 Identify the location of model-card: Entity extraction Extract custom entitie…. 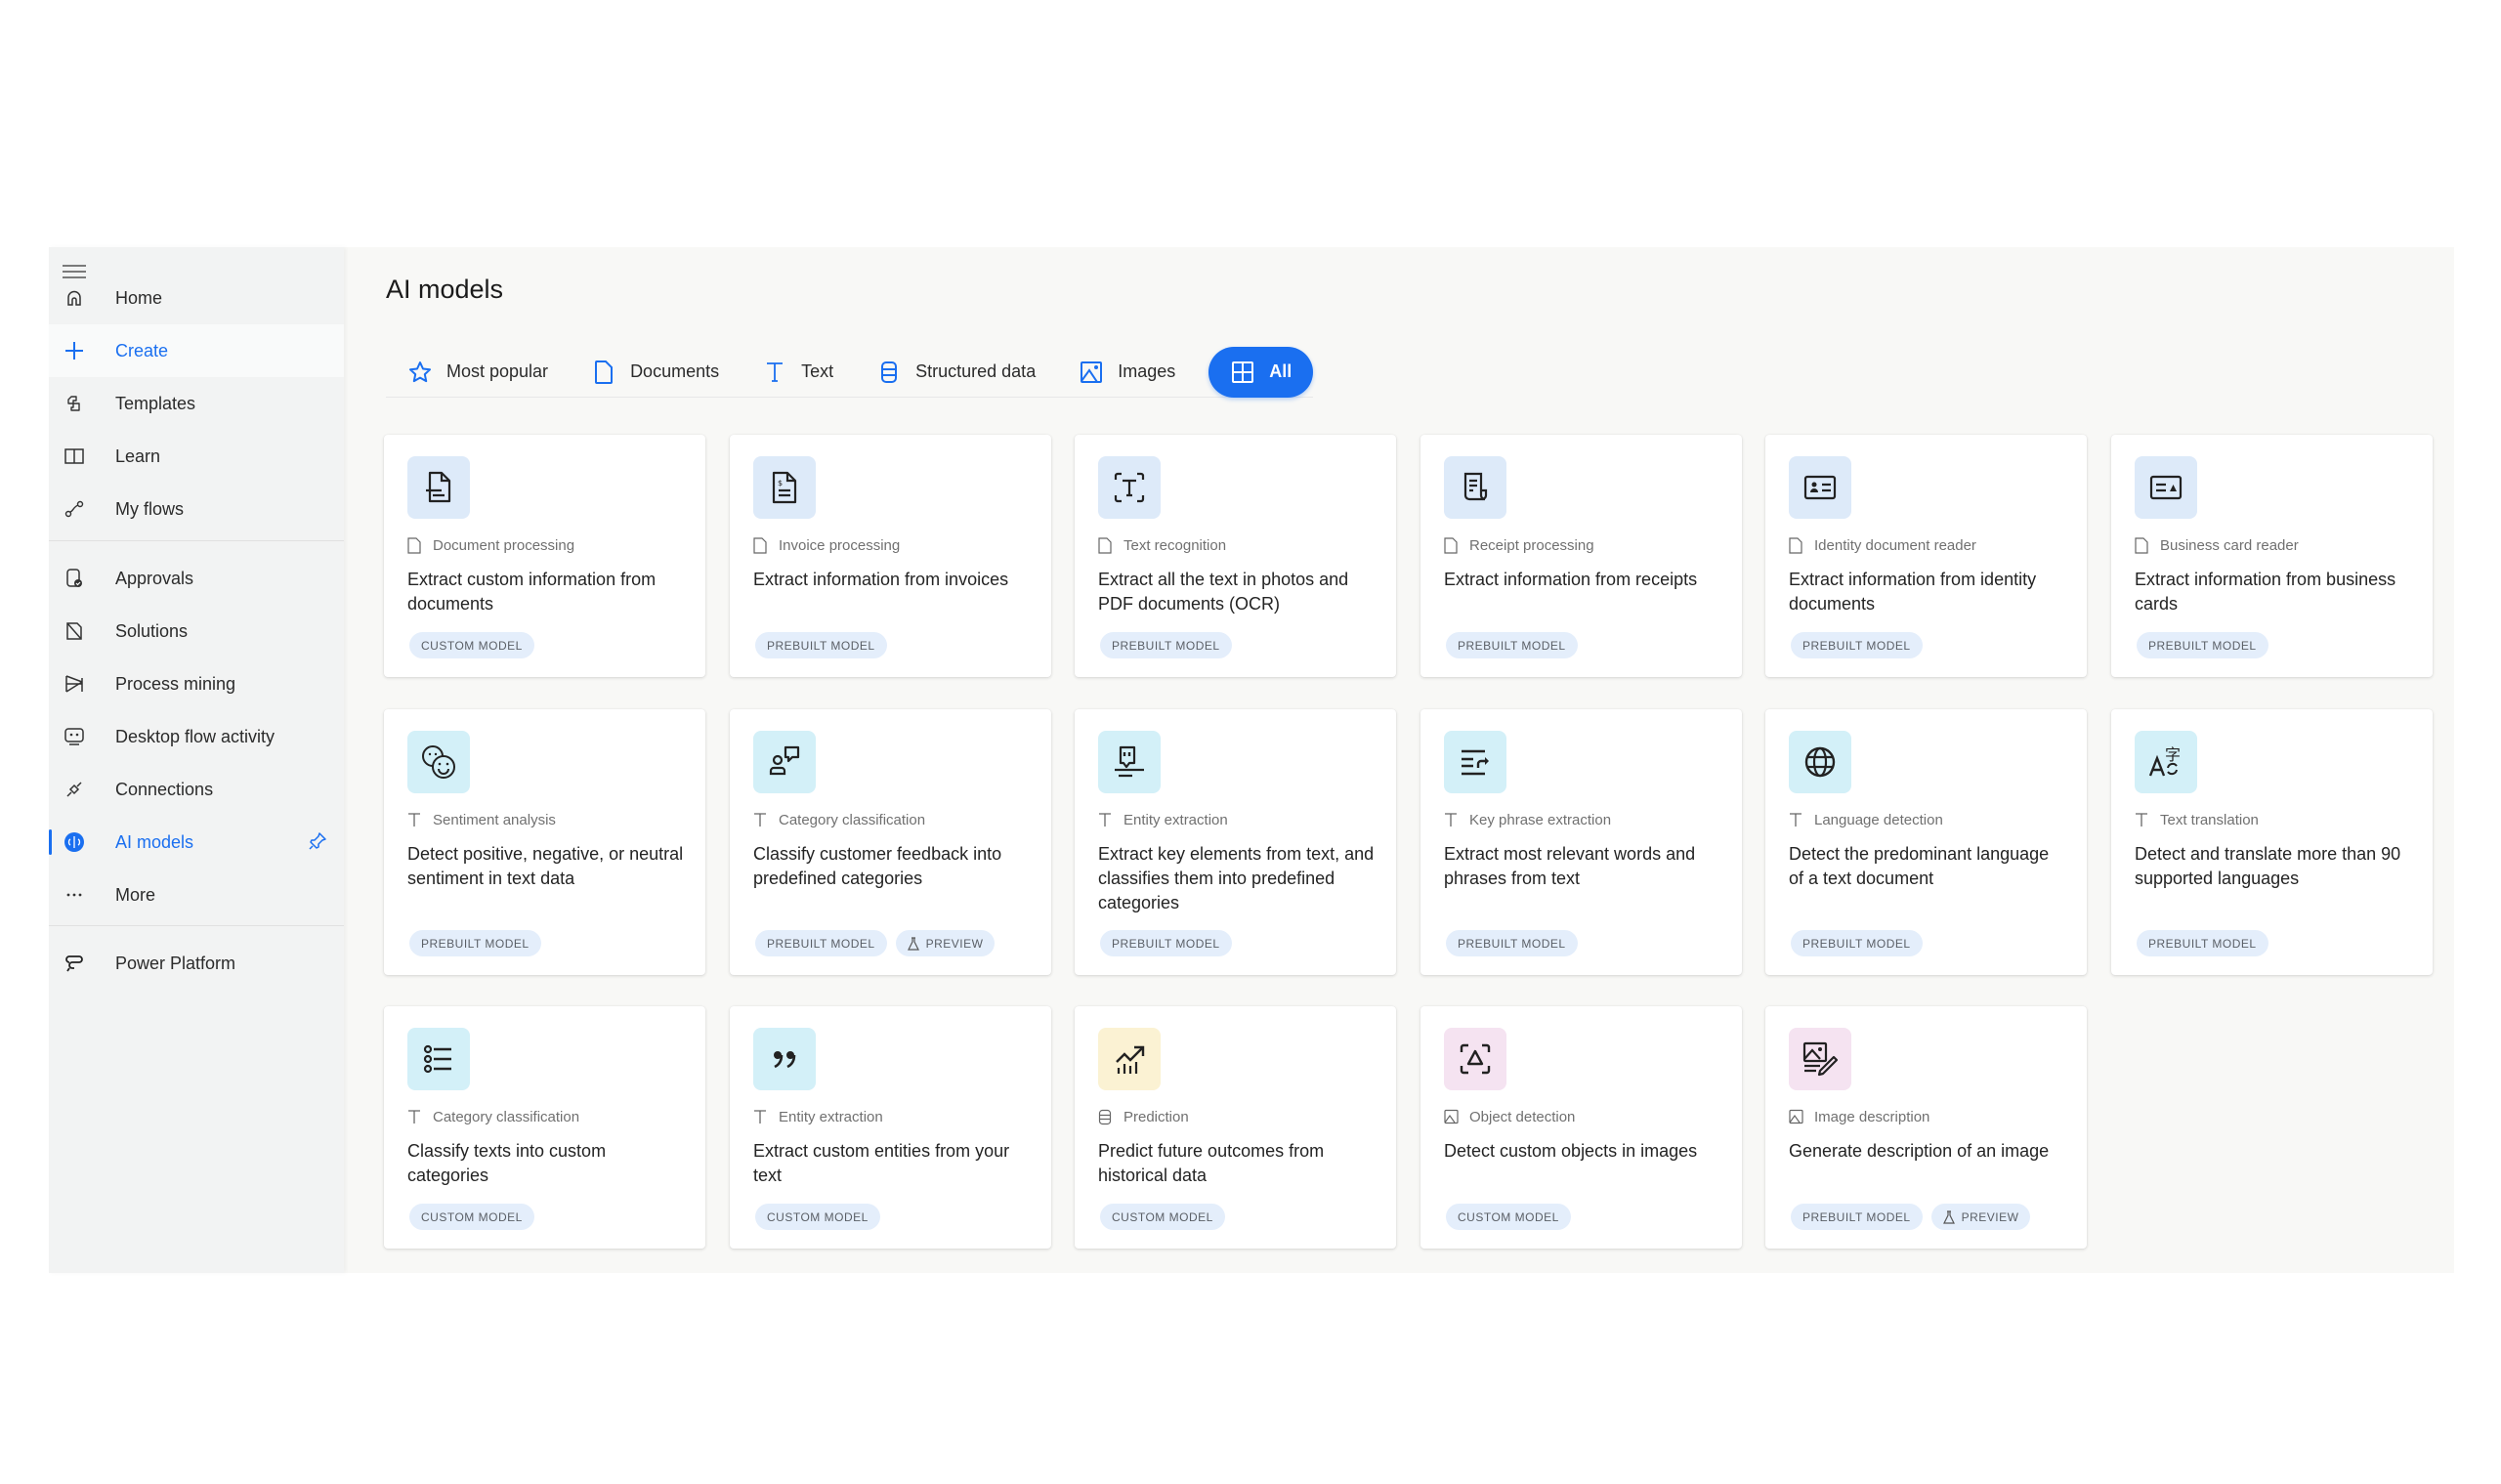
(890, 1127).